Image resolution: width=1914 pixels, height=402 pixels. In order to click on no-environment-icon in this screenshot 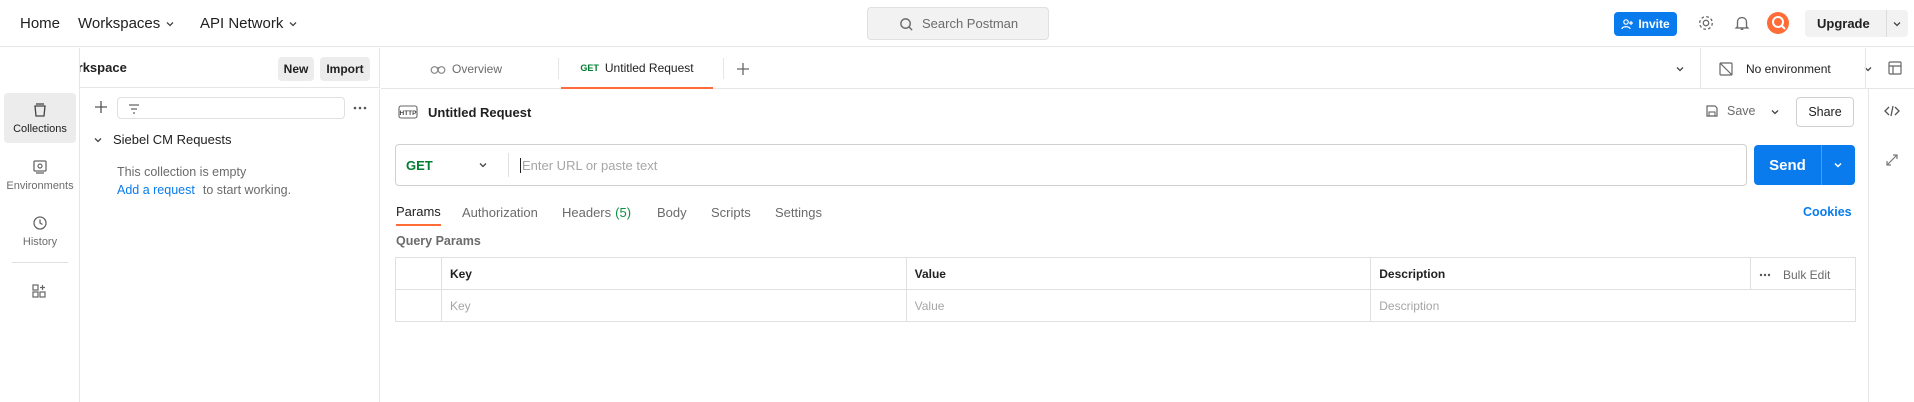, I will do `click(1726, 68)`.